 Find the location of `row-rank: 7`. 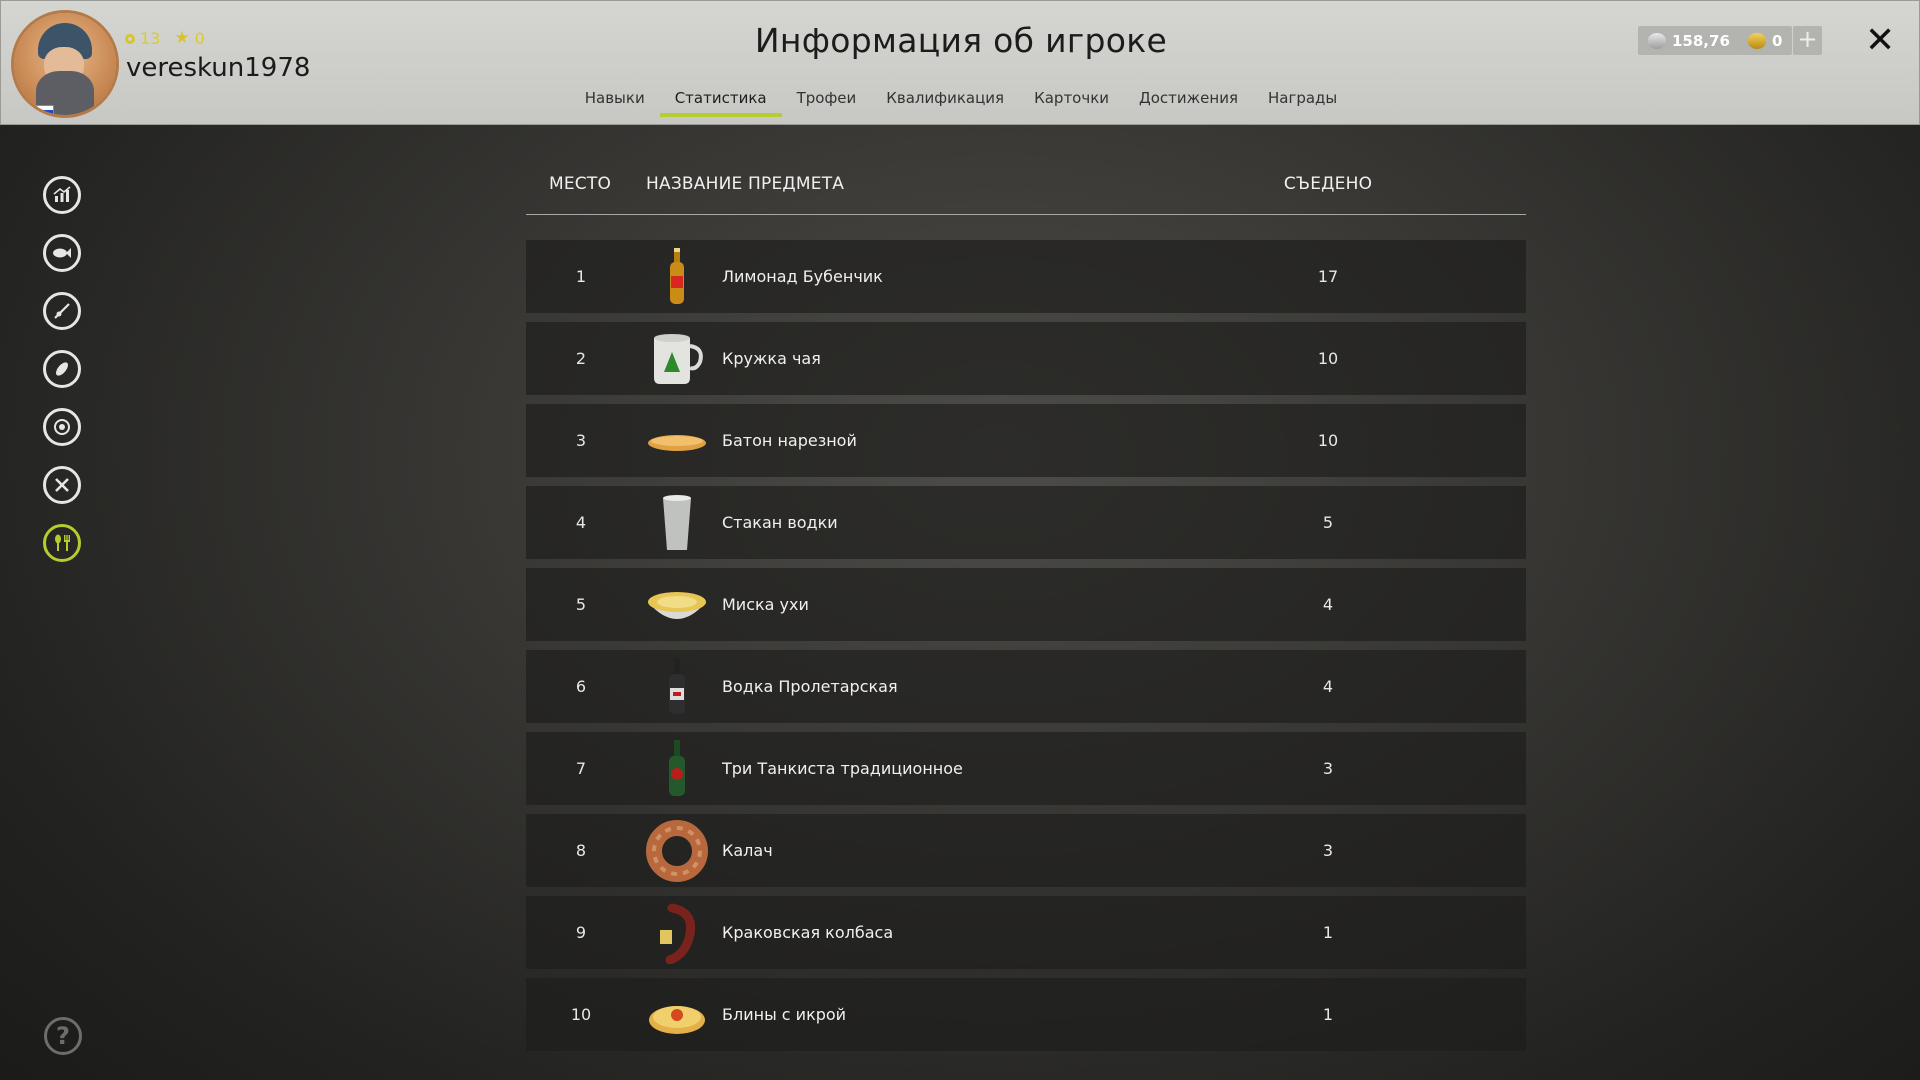

row-rank: 7 is located at coordinates (581, 768).